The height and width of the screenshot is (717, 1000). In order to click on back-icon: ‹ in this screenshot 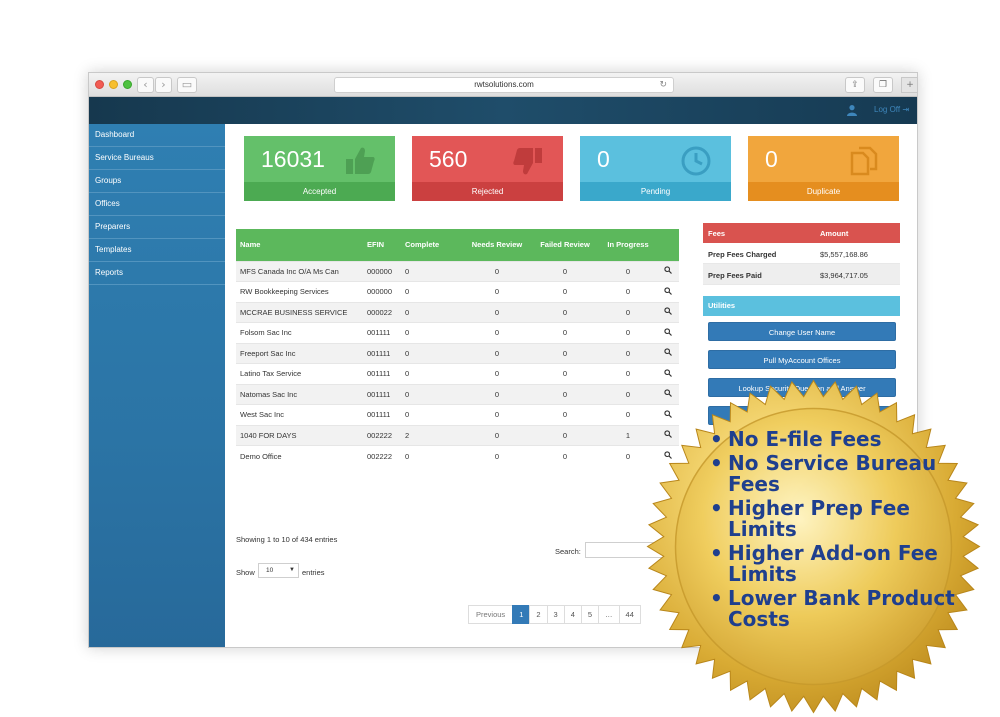, I will do `click(145, 85)`.